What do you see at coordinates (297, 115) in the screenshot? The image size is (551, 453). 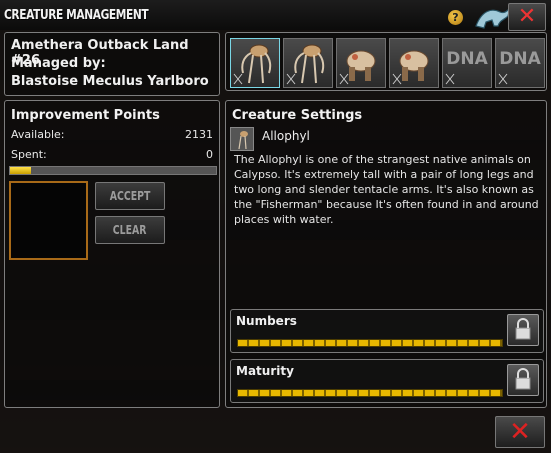 I see `creature-settings-title: Creature Settings` at bounding box center [297, 115].